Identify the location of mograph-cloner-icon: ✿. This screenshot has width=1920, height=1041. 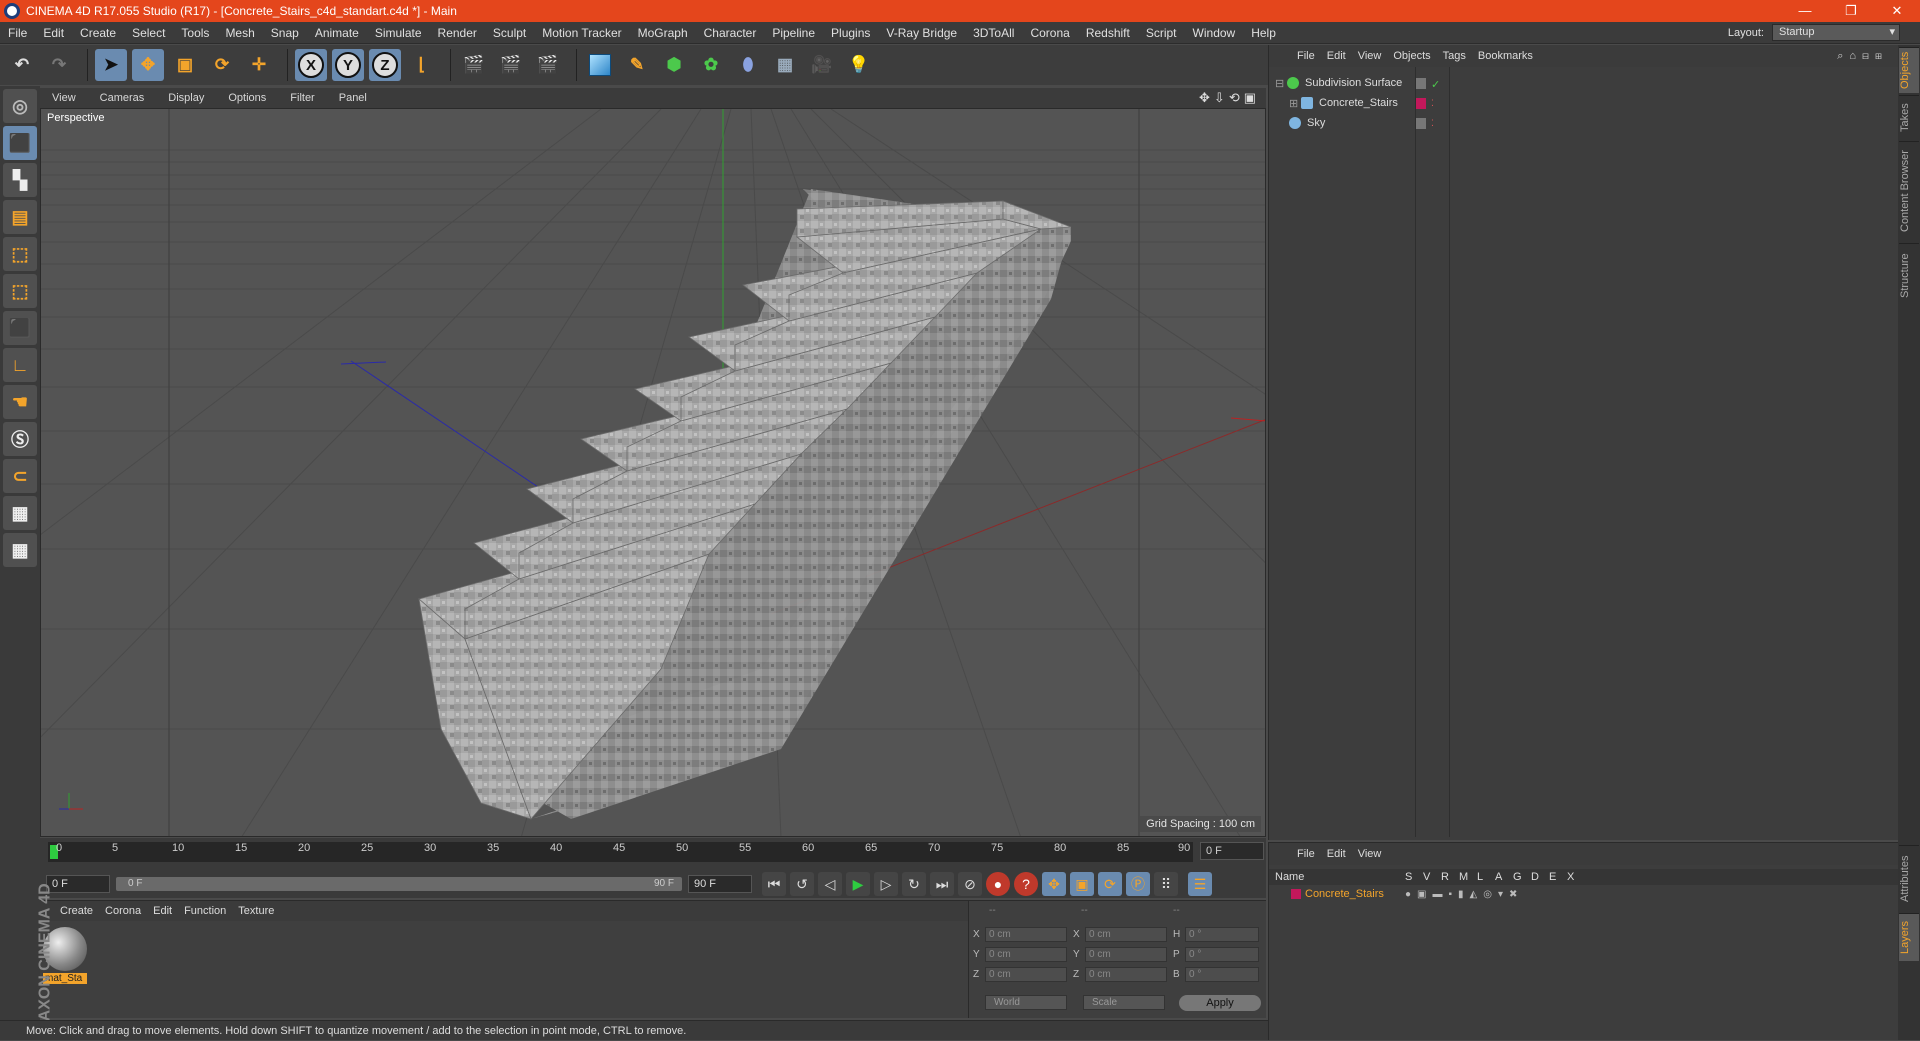
(711, 65).